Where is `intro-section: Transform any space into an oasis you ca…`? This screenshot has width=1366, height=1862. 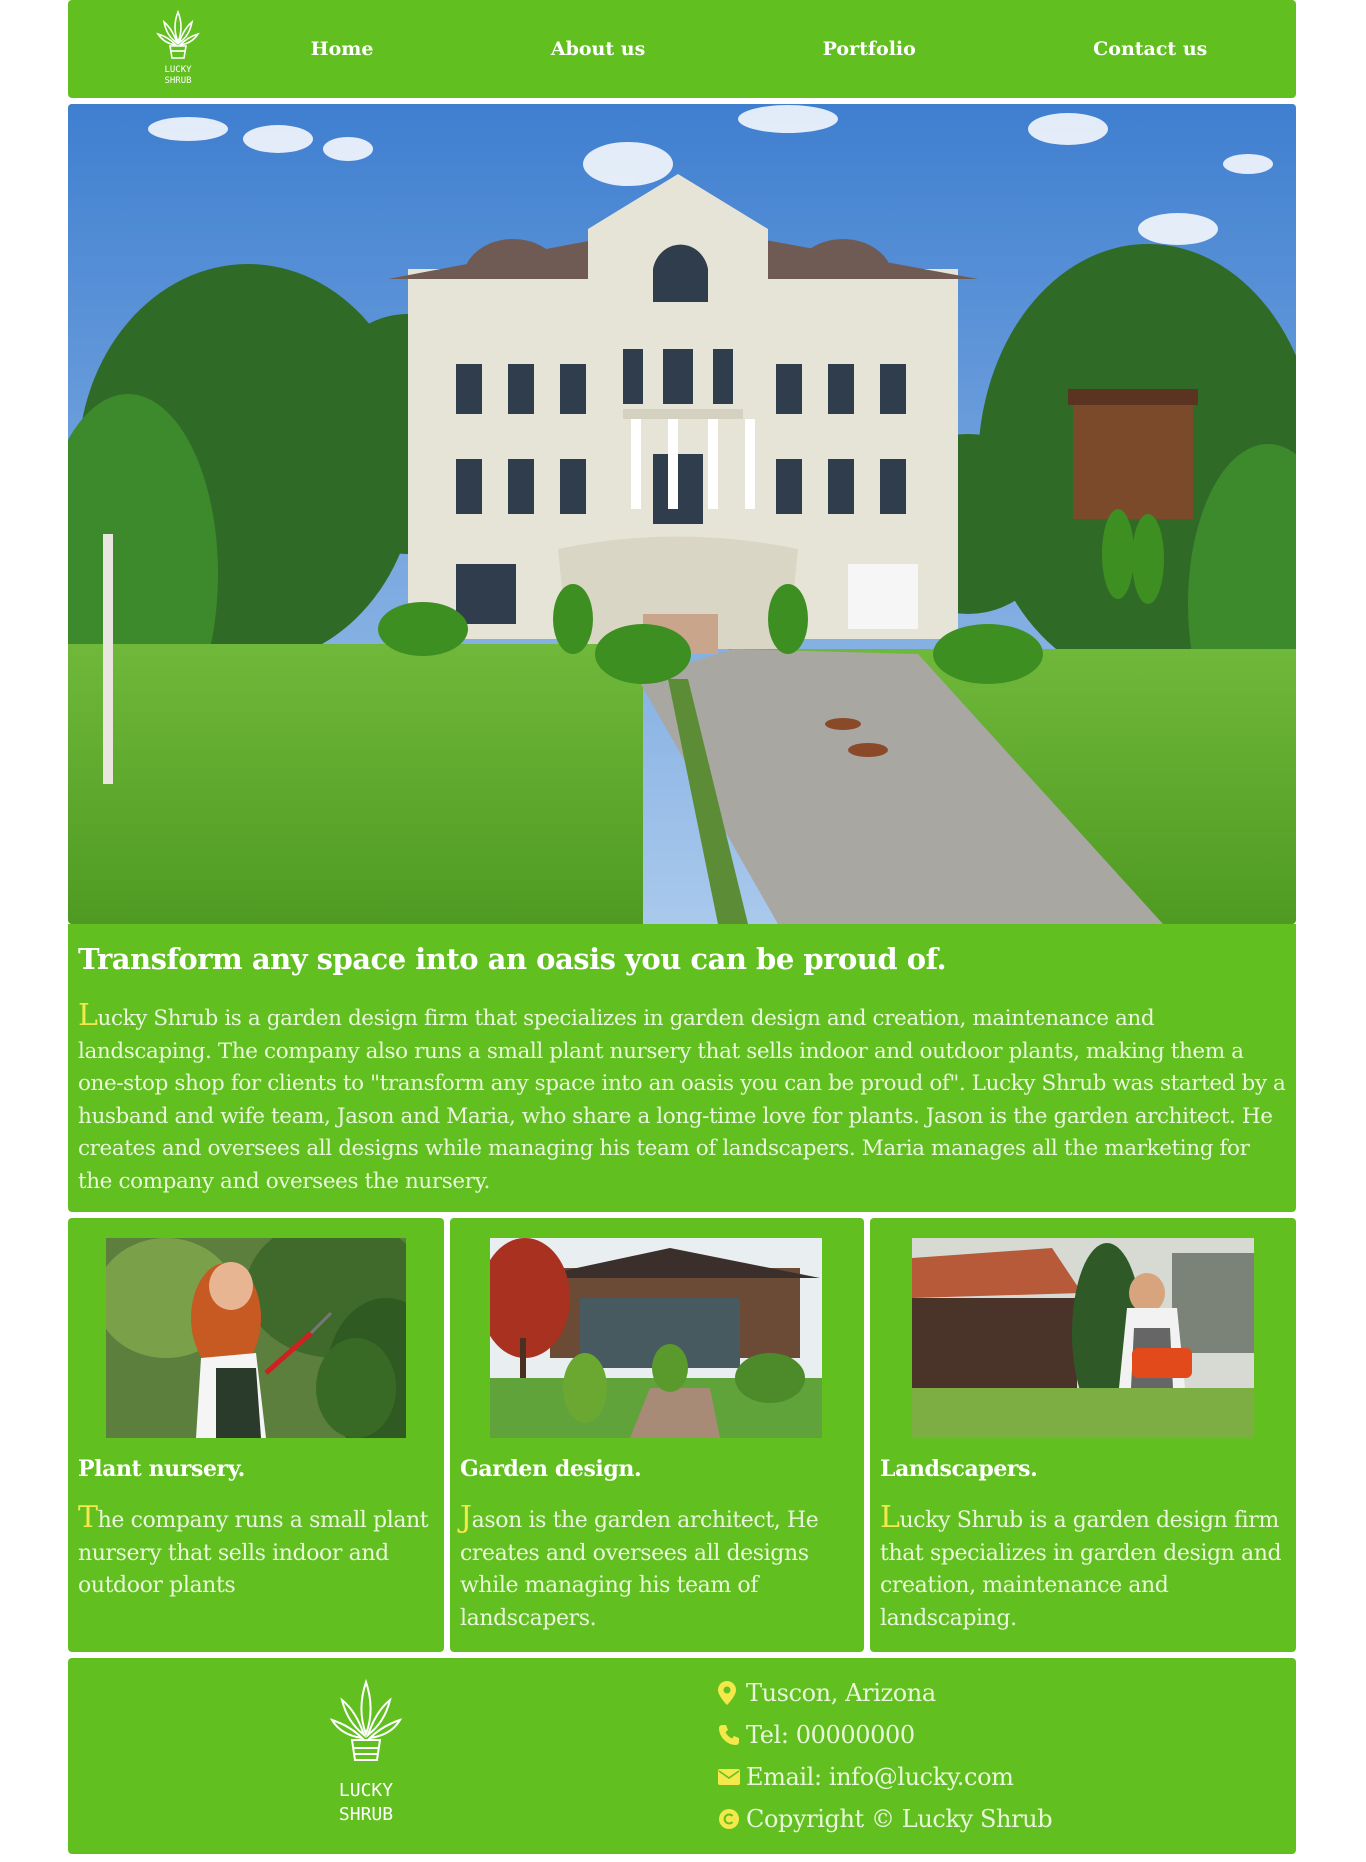 intro-section: Transform any space into an oasis you ca… is located at coordinates (682, 1068).